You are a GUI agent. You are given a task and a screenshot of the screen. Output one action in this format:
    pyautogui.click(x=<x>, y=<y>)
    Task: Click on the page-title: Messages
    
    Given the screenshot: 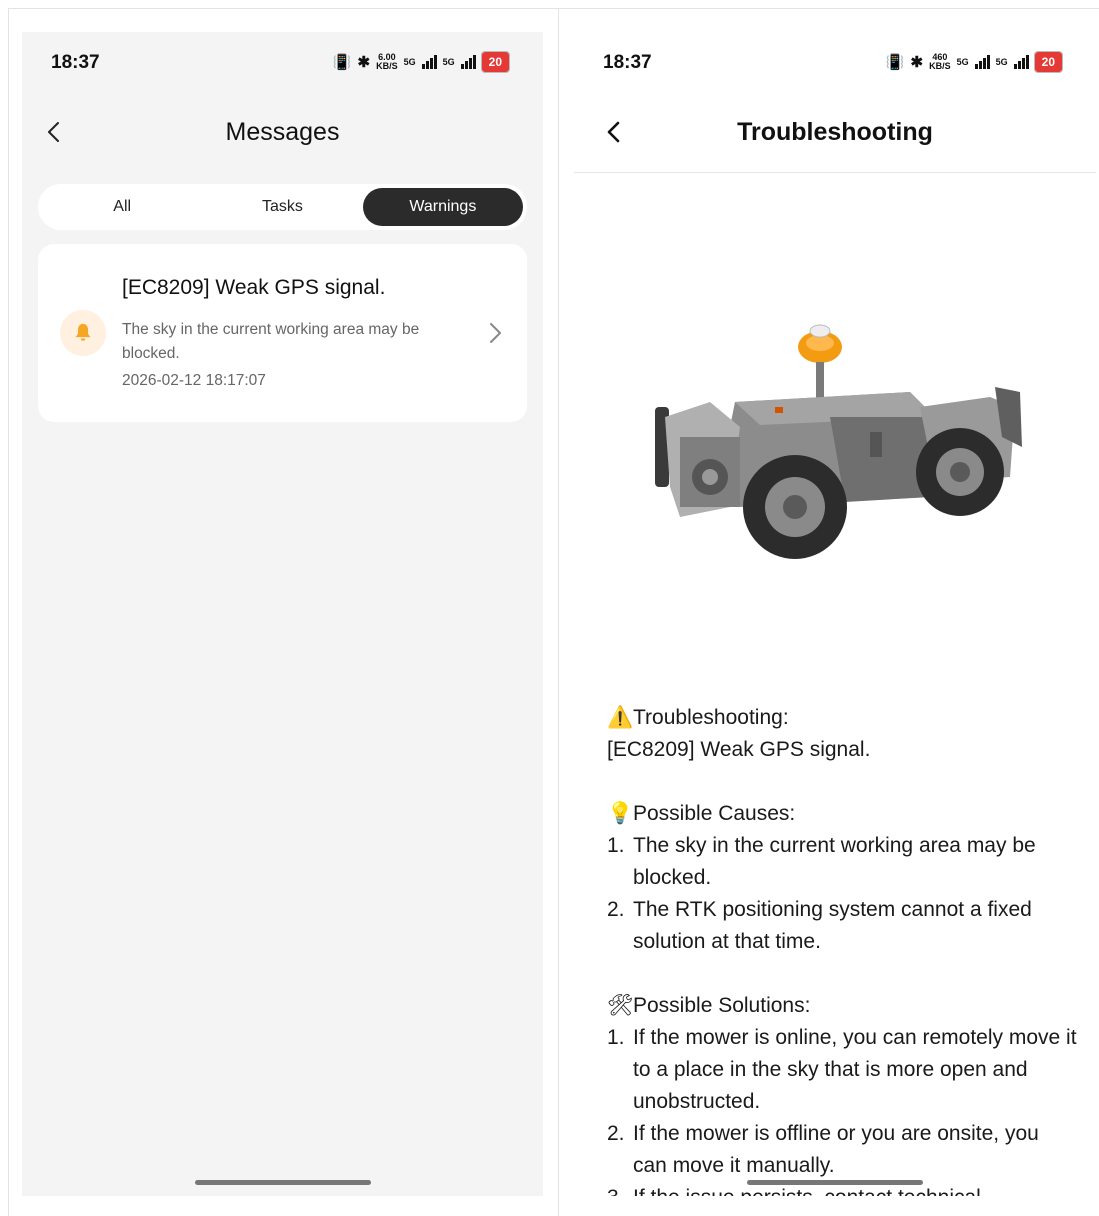 What is the action you would take?
    pyautogui.click(x=282, y=132)
    